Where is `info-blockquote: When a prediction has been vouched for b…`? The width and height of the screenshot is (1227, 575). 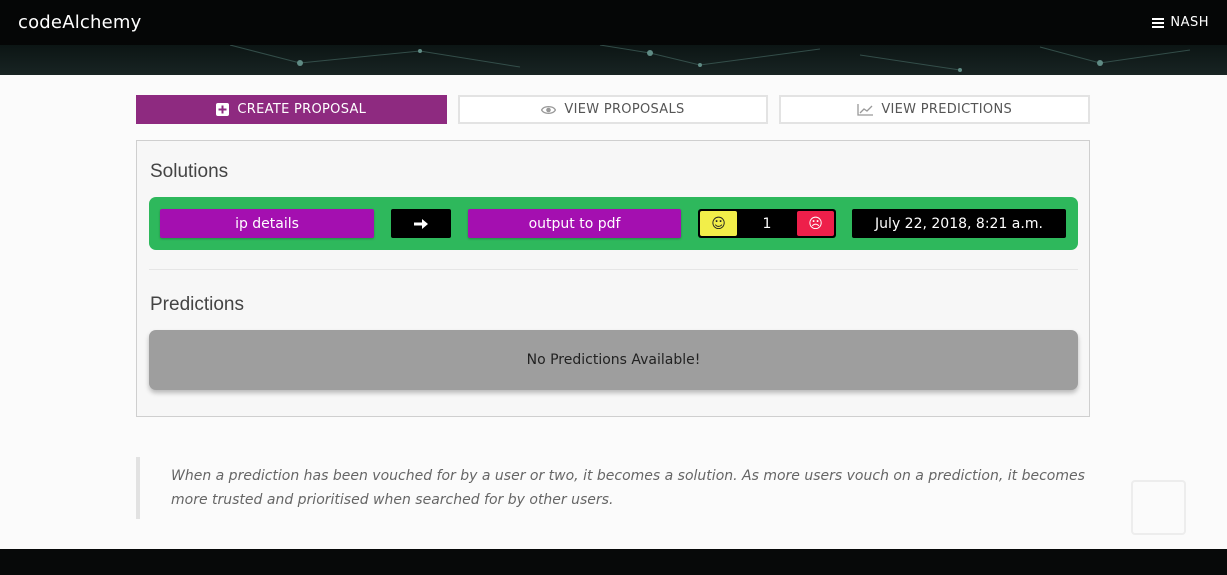 info-blockquote: When a prediction has been vouched for b… is located at coordinates (613, 488).